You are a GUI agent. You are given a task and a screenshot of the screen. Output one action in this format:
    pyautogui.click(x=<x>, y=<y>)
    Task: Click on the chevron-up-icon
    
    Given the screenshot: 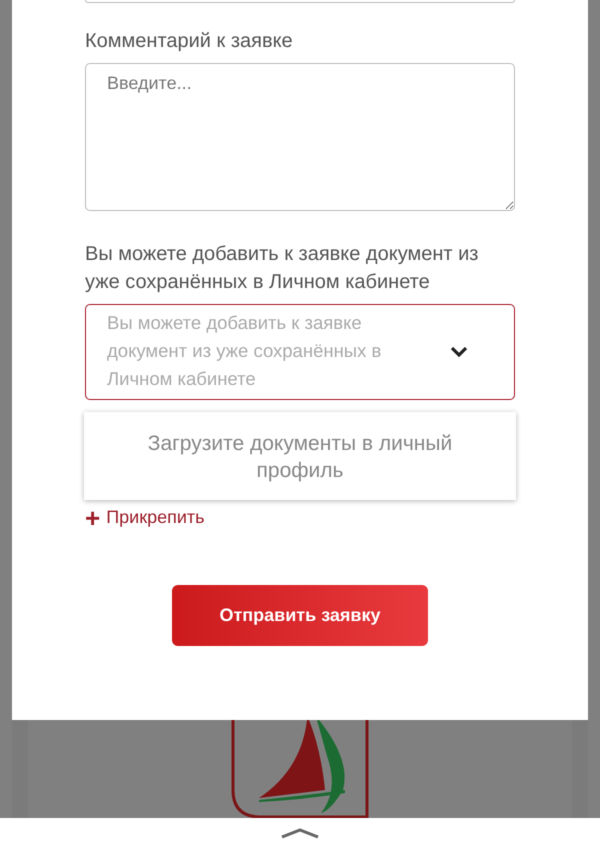 What is the action you would take?
    pyautogui.click(x=300, y=832)
    